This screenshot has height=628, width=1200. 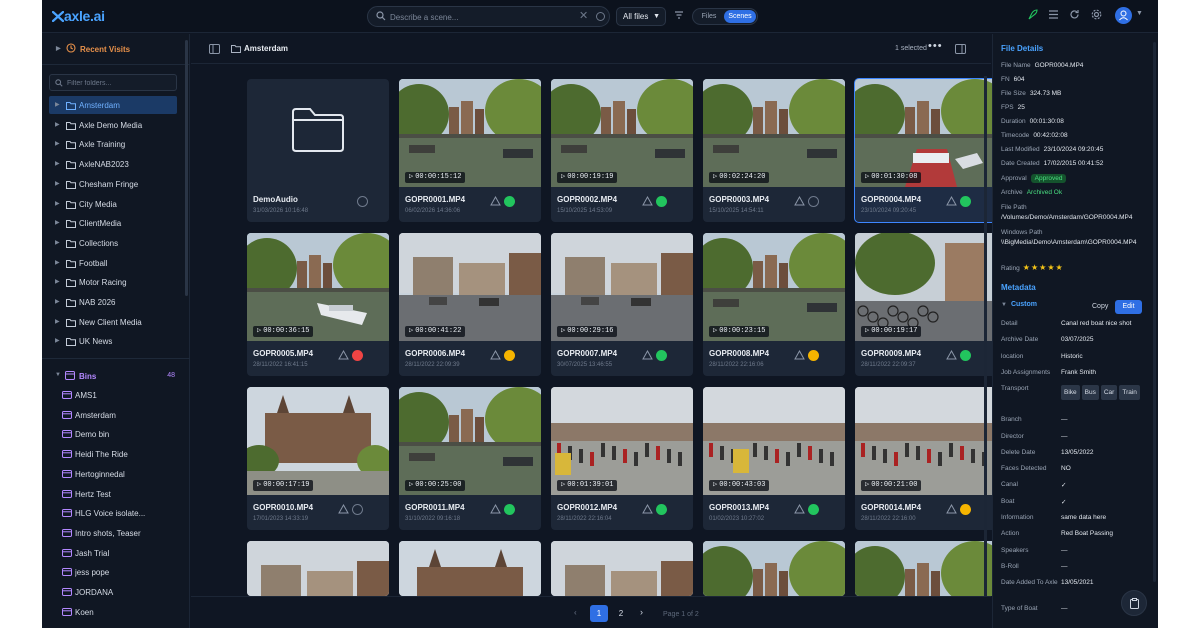 What do you see at coordinates (985, 336) in the screenshot?
I see `grid-scrollbar` at bounding box center [985, 336].